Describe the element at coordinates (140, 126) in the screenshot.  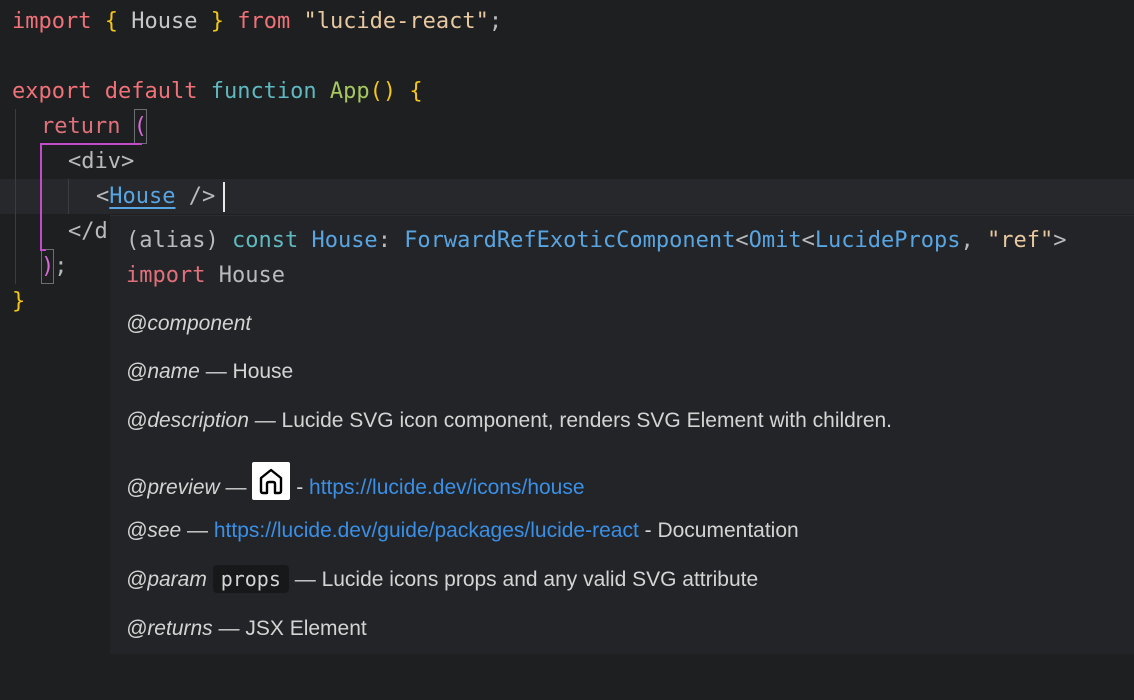
I see `return-paren-open: (` at that location.